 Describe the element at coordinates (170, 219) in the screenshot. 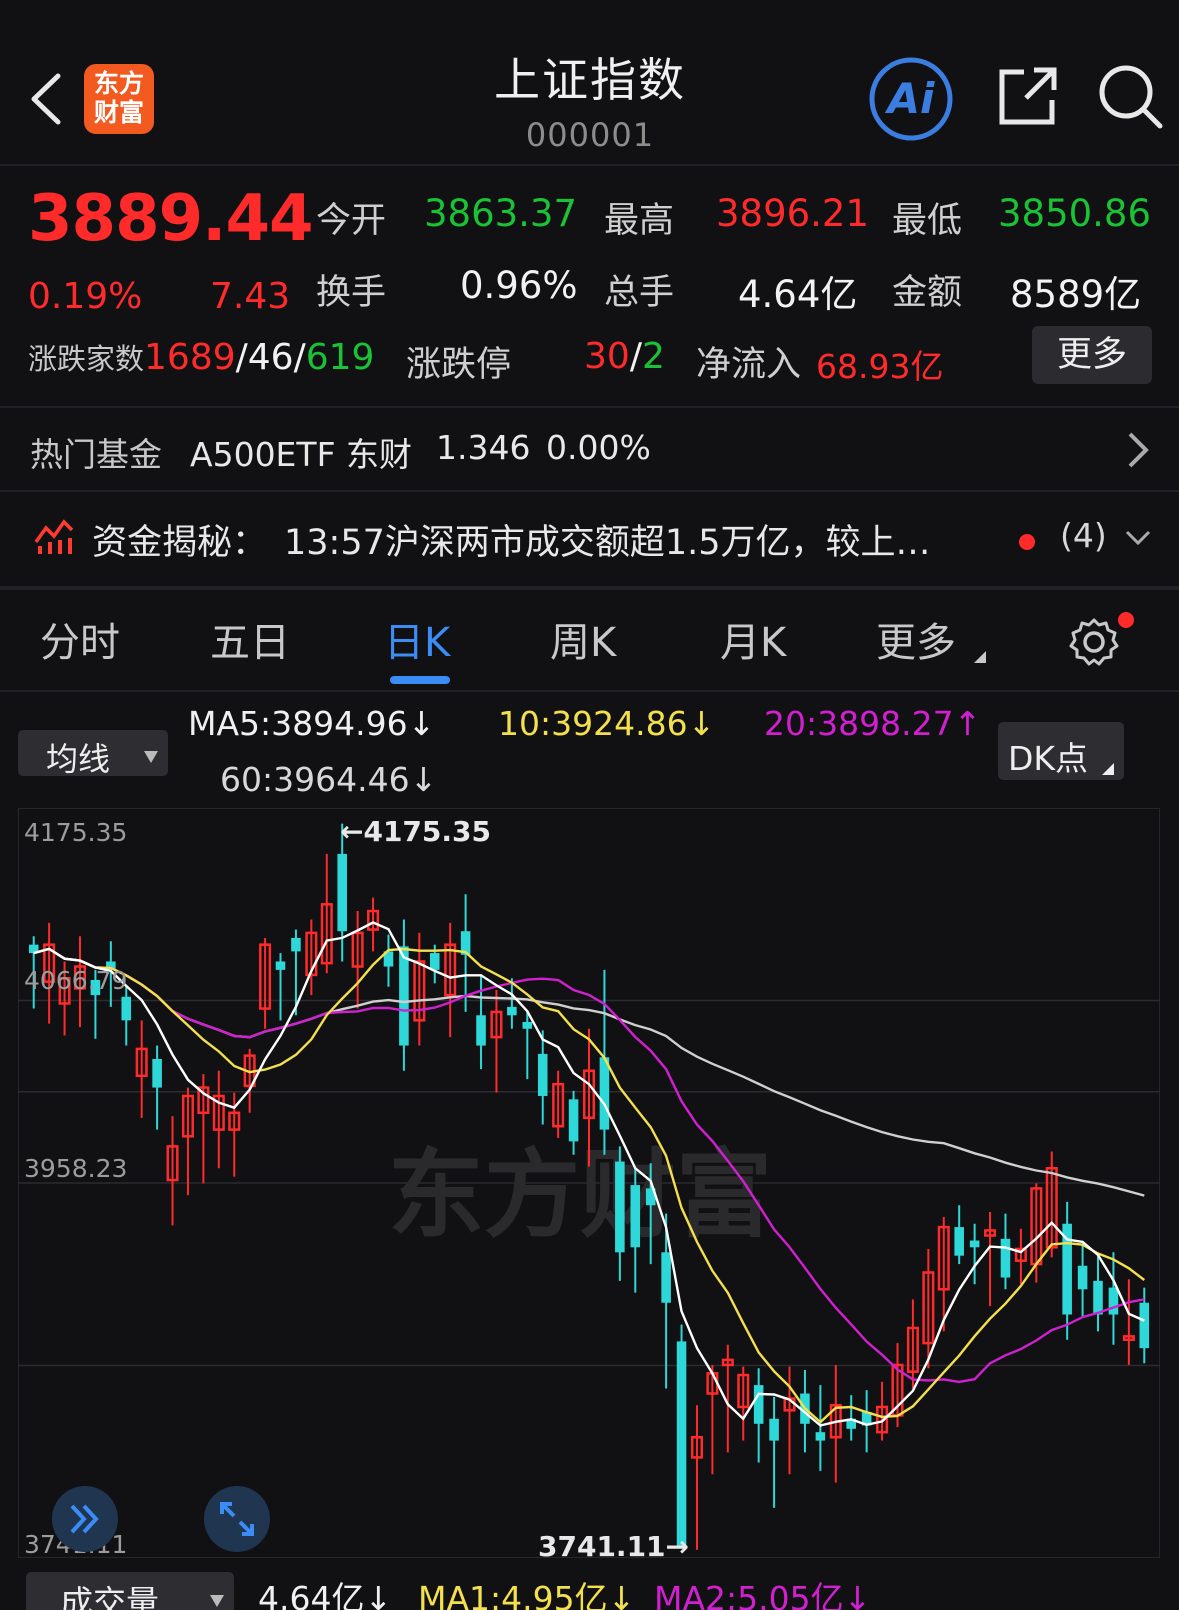

I see `last-price: 3889.44` at that location.